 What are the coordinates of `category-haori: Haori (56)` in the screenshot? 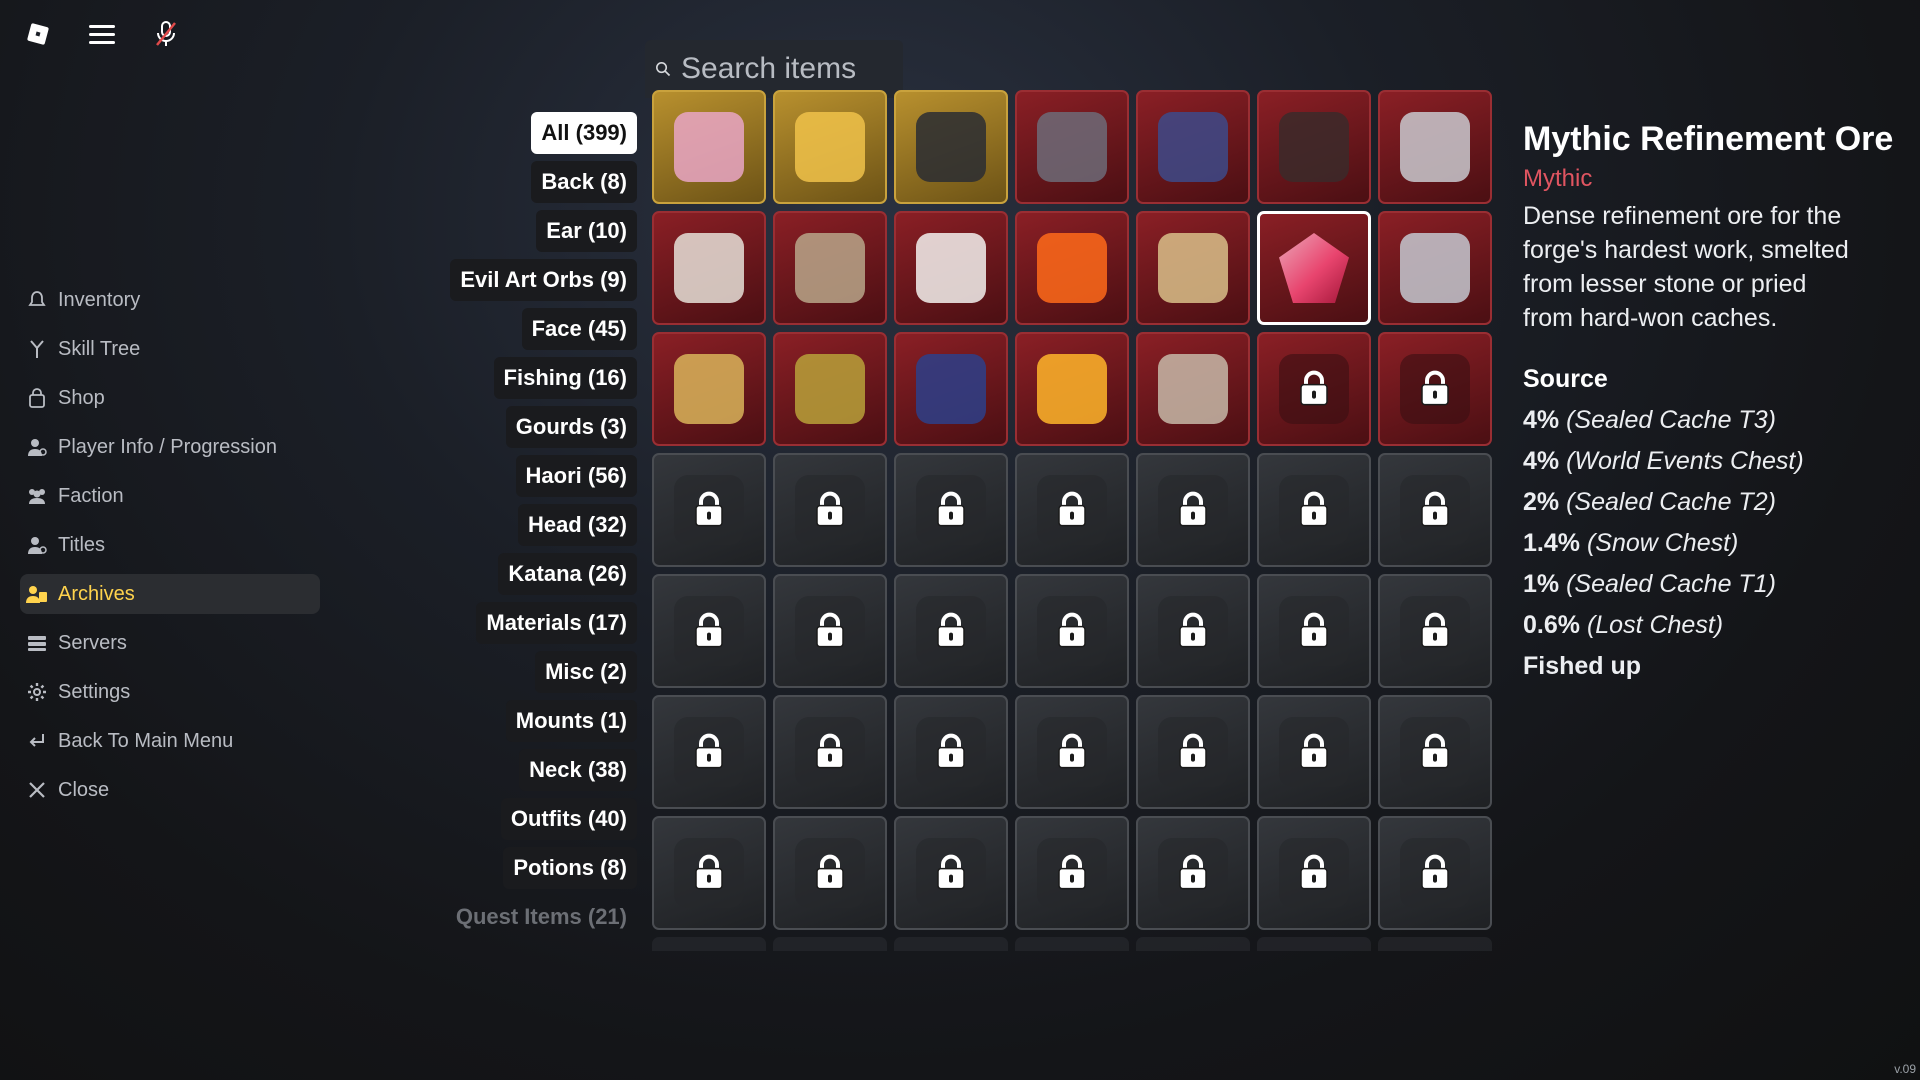 It's located at (576, 476).